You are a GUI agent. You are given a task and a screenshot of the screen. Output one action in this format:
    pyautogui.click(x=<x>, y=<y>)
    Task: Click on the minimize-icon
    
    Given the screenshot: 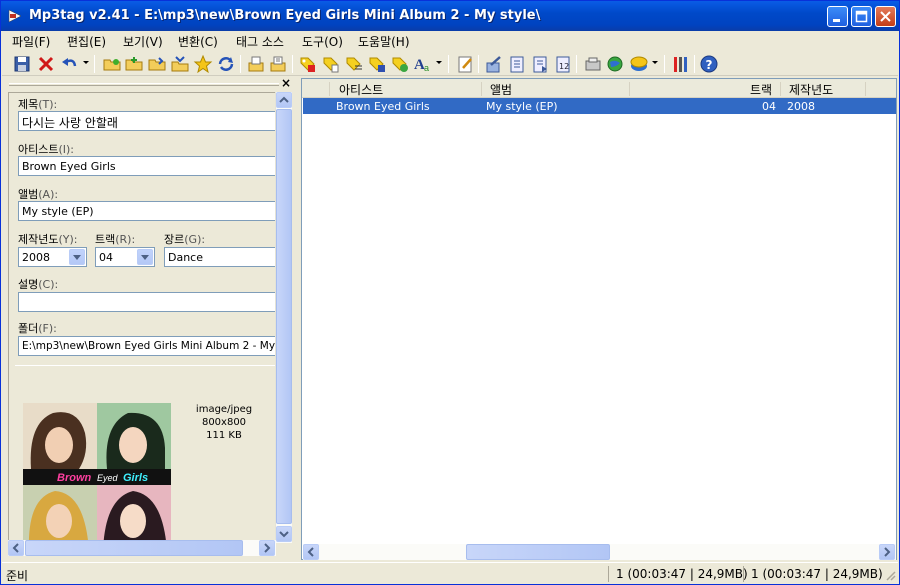 What is the action you would take?
    pyautogui.click(x=836, y=20)
    